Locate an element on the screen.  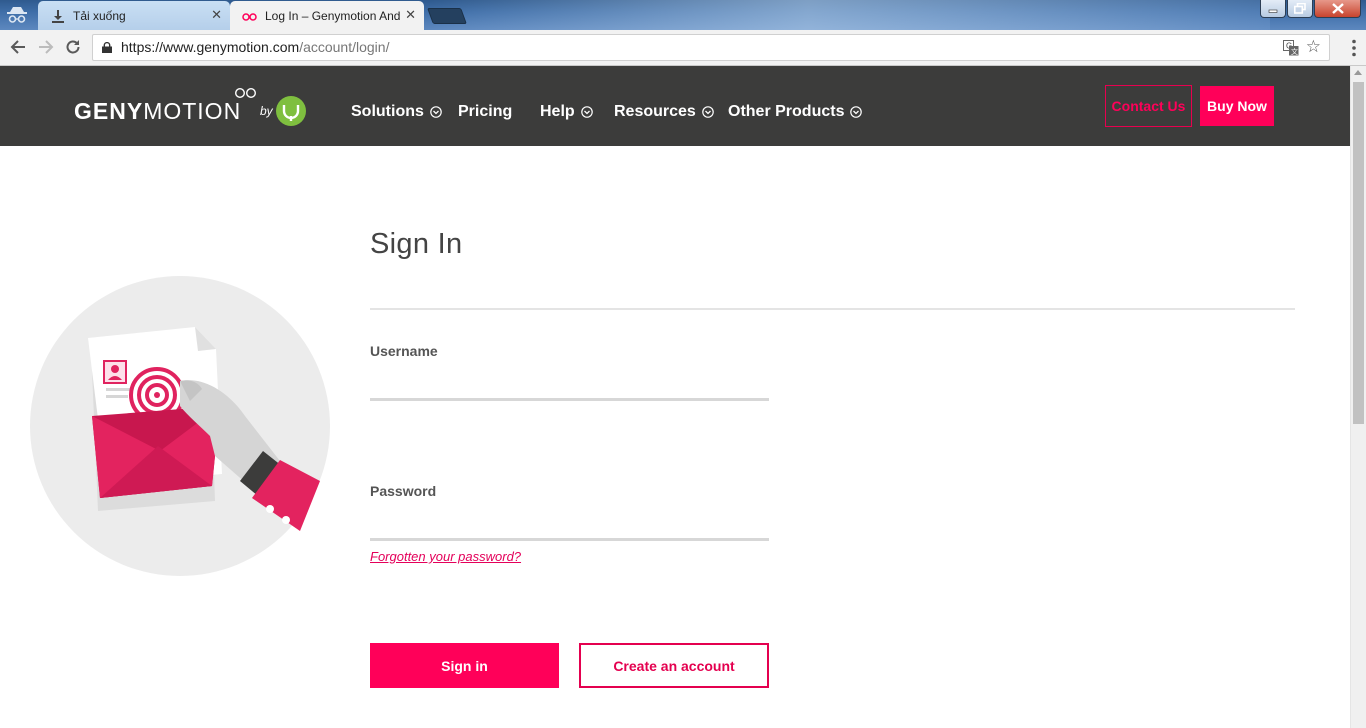
new-tab-button is located at coordinates (447, 16).